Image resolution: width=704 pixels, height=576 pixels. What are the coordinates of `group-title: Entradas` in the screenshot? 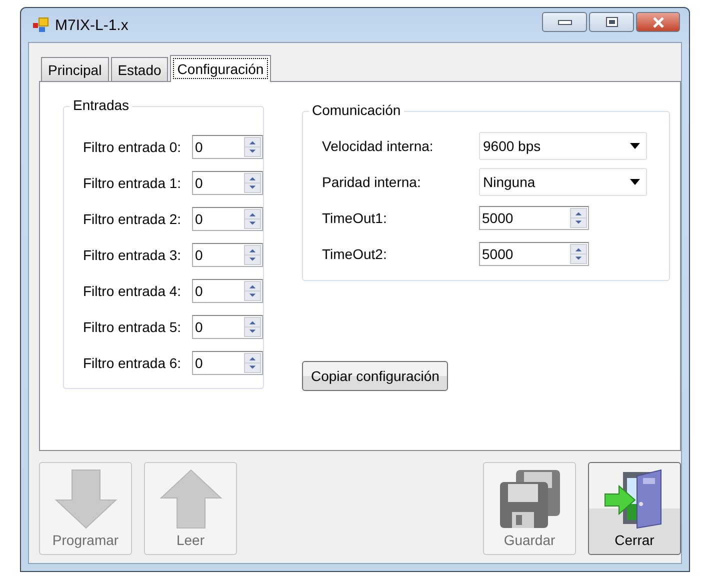 It's located at (101, 105).